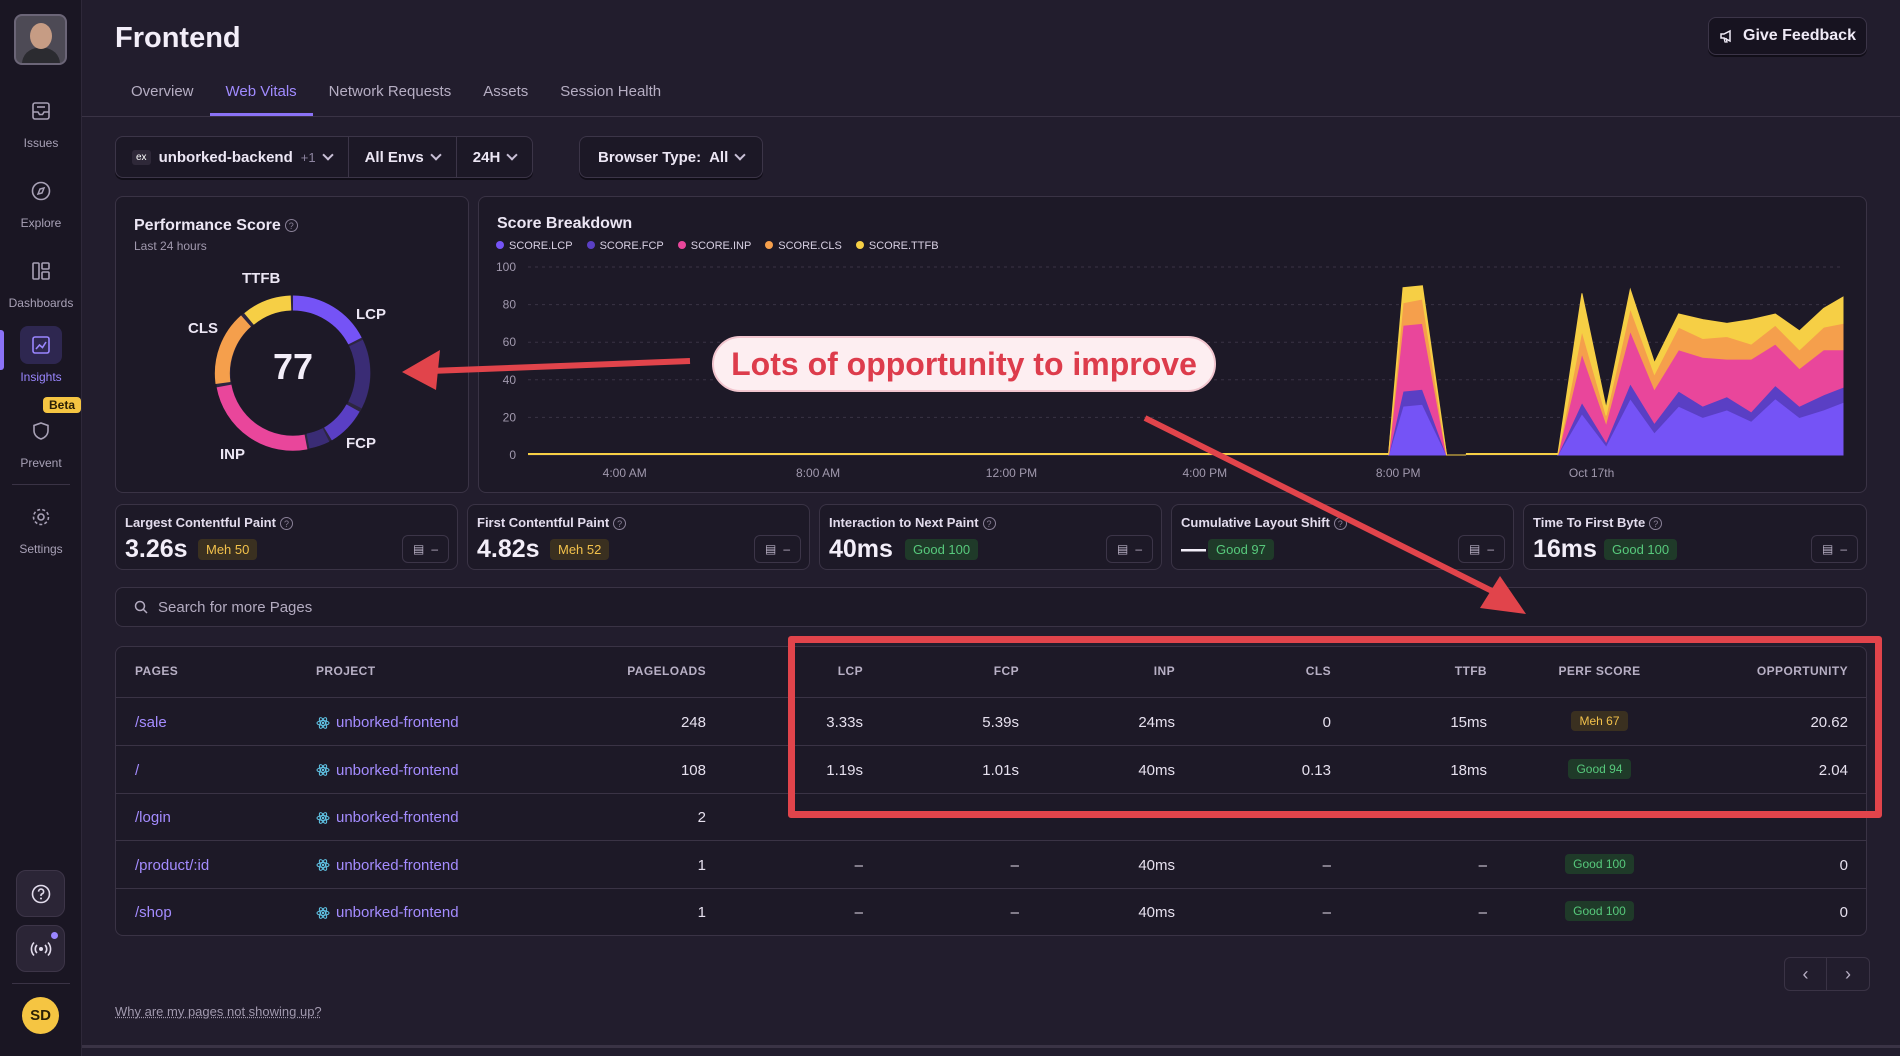 This screenshot has width=1900, height=1056. What do you see at coordinates (40, 39) in the screenshot?
I see `org-avatar` at bounding box center [40, 39].